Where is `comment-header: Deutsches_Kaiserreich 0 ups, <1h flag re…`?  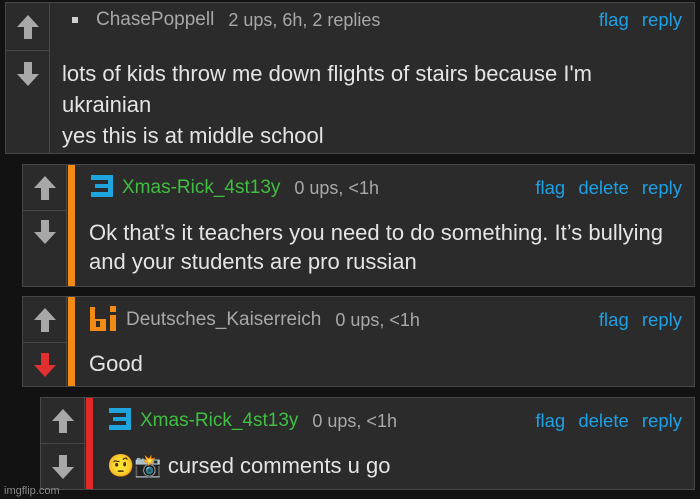 comment-header: Deutsches_Kaiserreich 0 ups, <1h flag re… is located at coordinates (385, 320).